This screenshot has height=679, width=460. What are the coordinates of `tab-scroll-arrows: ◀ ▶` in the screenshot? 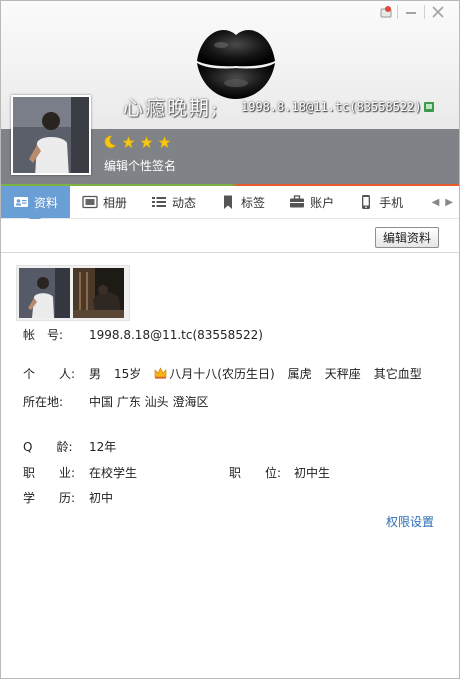 It's located at (445, 202).